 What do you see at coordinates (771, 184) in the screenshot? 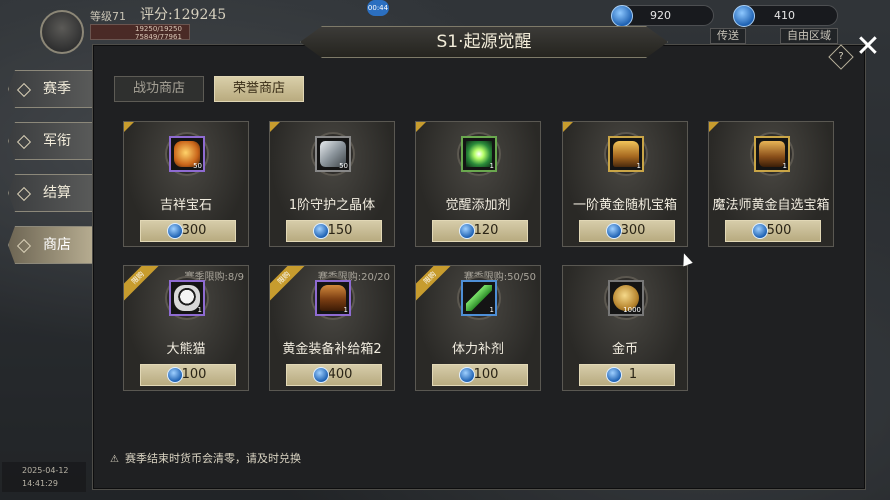
I see `shop-item-card: 1 魔法师黄金自选宝箱 500` at bounding box center [771, 184].